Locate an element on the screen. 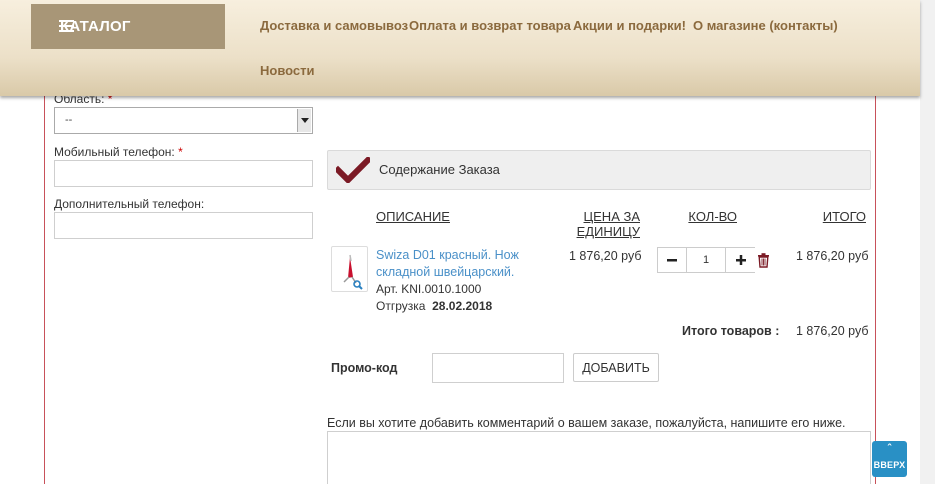  extra-phone-input is located at coordinates (183, 225).